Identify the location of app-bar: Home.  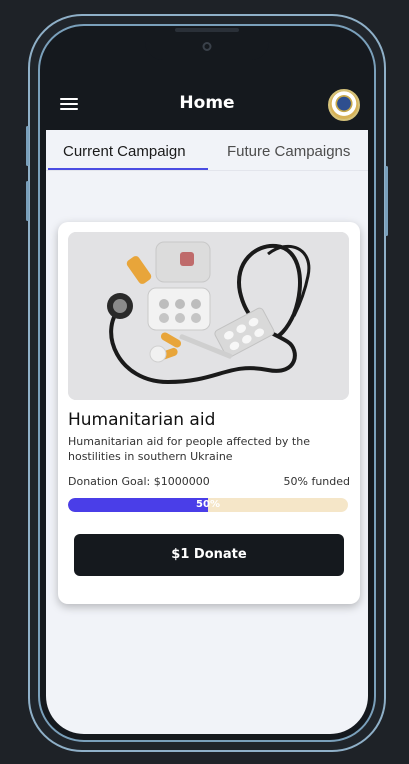
(207, 104).